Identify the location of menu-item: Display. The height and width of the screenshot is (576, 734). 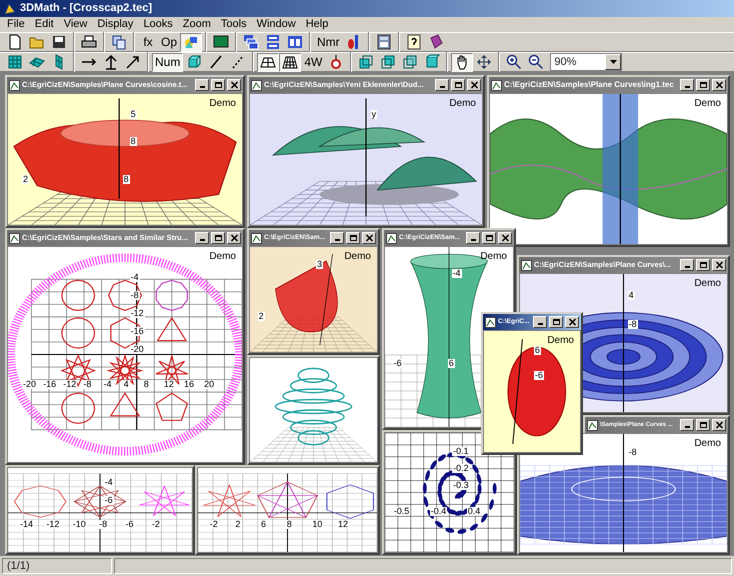
(115, 24).